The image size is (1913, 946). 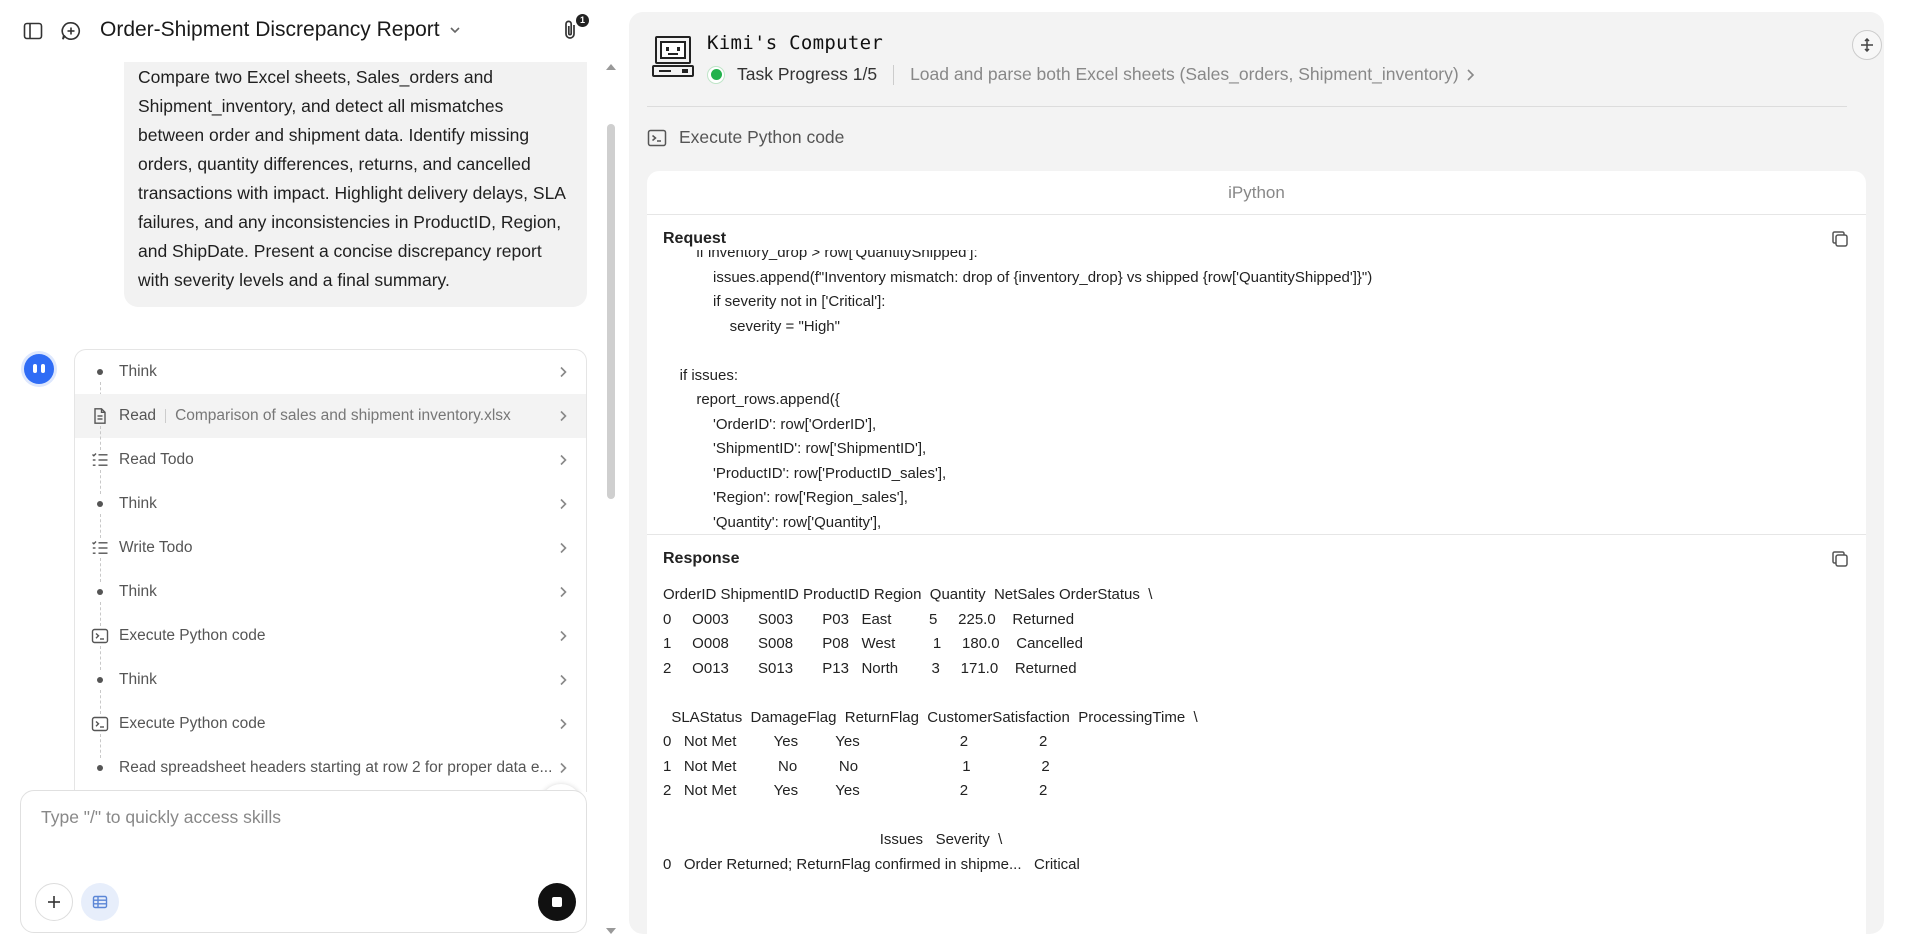 I want to click on agent-step-item: Write Todo, so click(x=330, y=554).